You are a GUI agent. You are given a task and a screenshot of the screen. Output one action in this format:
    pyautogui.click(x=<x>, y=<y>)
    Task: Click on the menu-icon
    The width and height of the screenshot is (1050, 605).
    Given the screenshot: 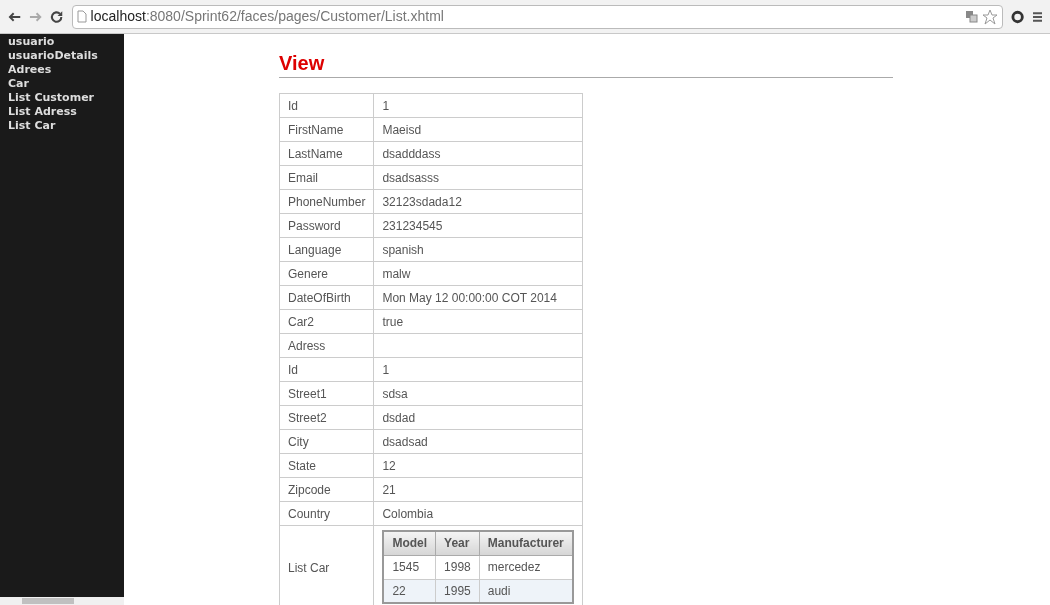 What is the action you would take?
    pyautogui.click(x=1037, y=16)
    